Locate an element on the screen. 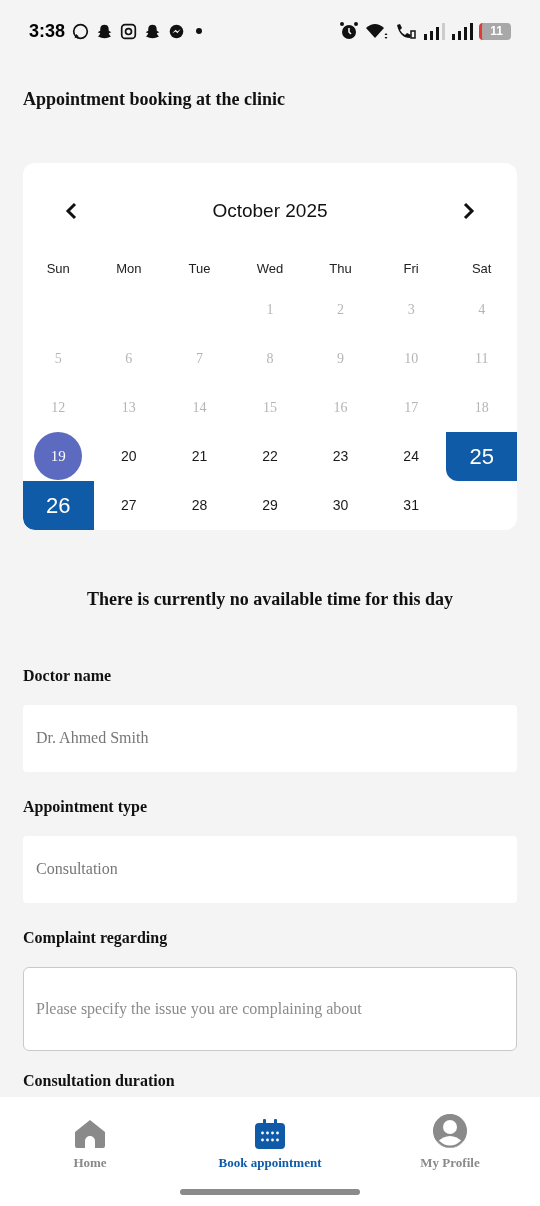 The height and width of the screenshot is (1206, 540). input-field: Please specify the issue you are complaining about is located at coordinates (270, 1008).